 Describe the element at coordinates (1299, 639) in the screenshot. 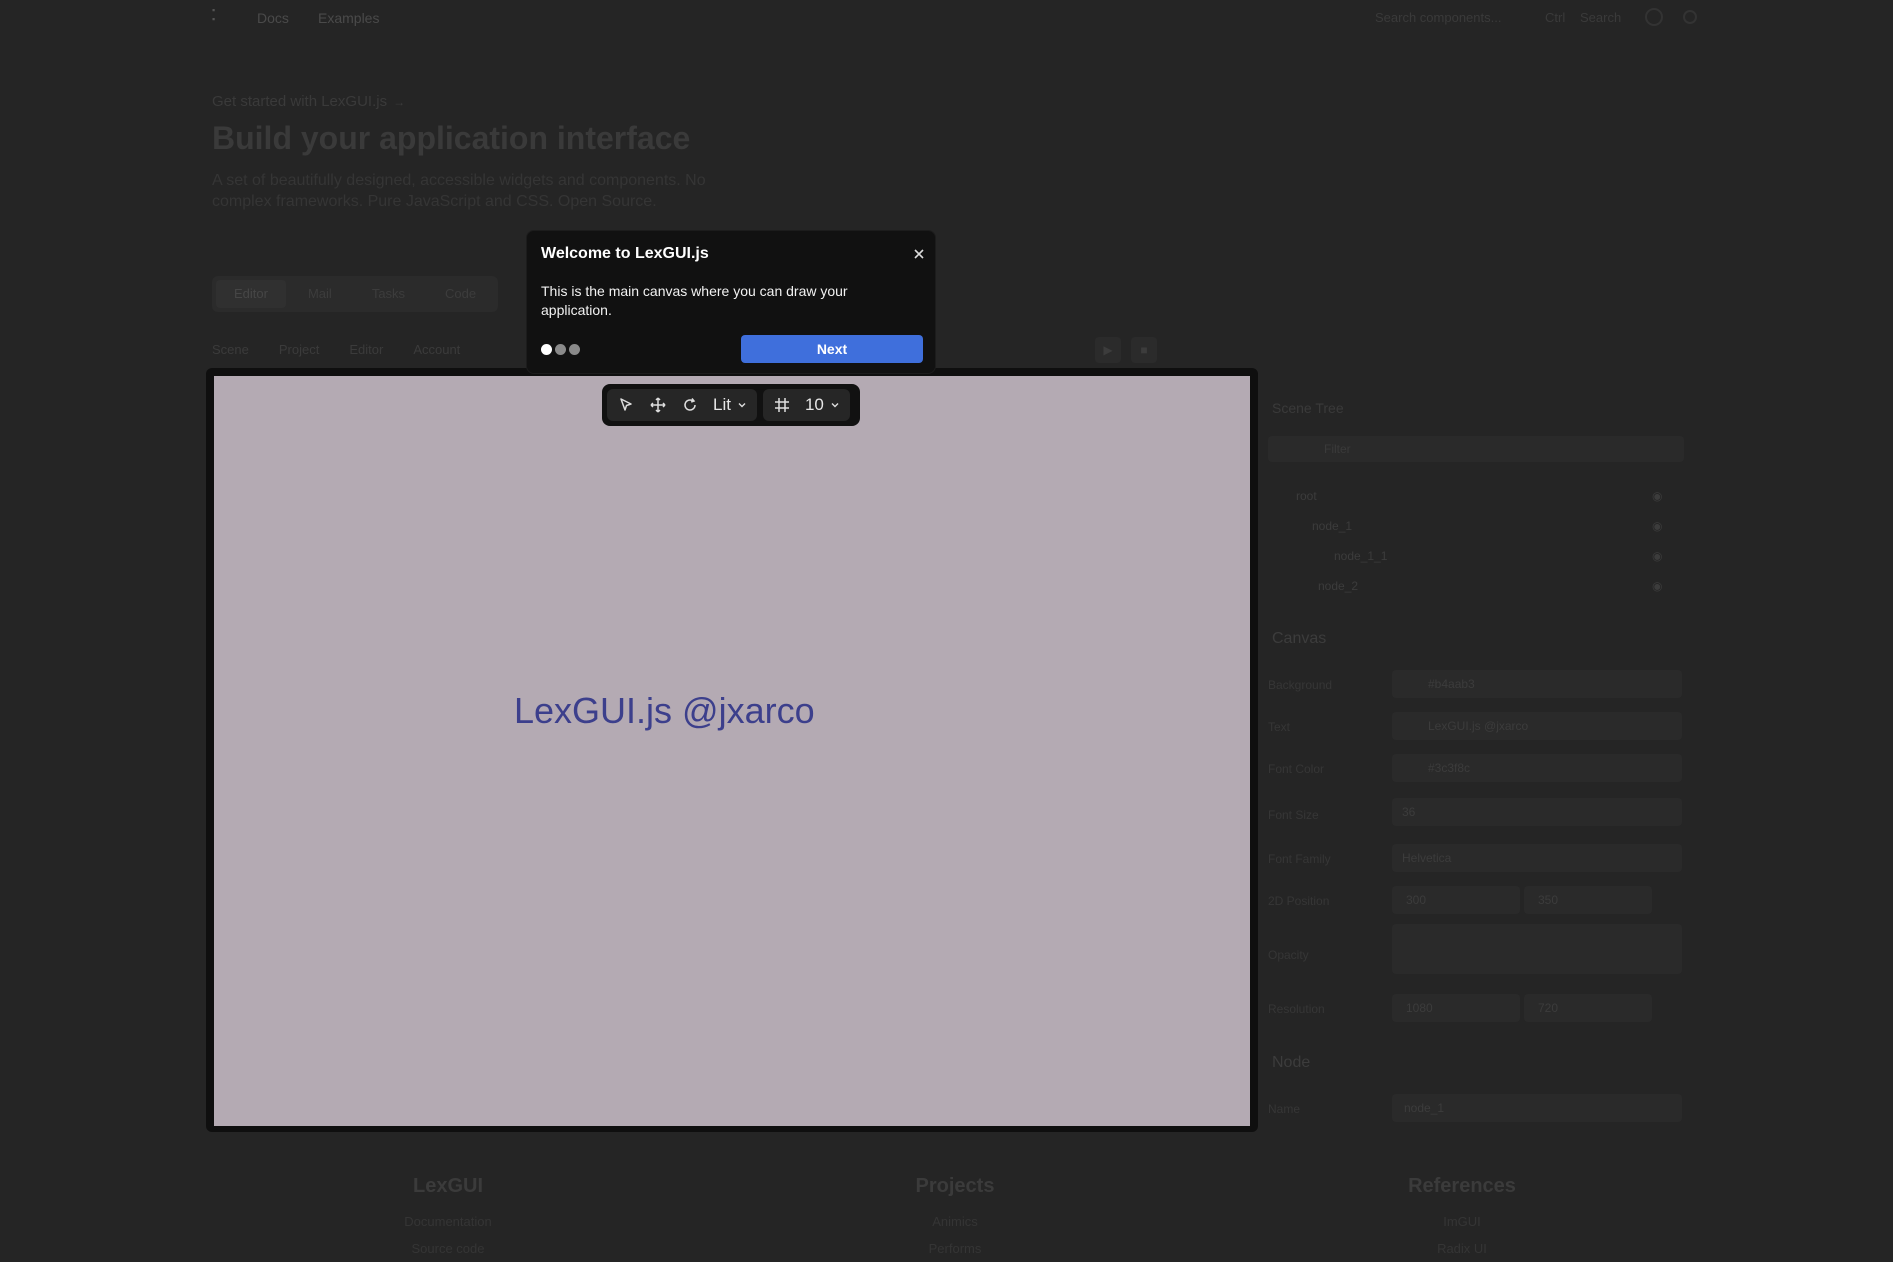

I see `canvas-section-title: Canvas` at that location.